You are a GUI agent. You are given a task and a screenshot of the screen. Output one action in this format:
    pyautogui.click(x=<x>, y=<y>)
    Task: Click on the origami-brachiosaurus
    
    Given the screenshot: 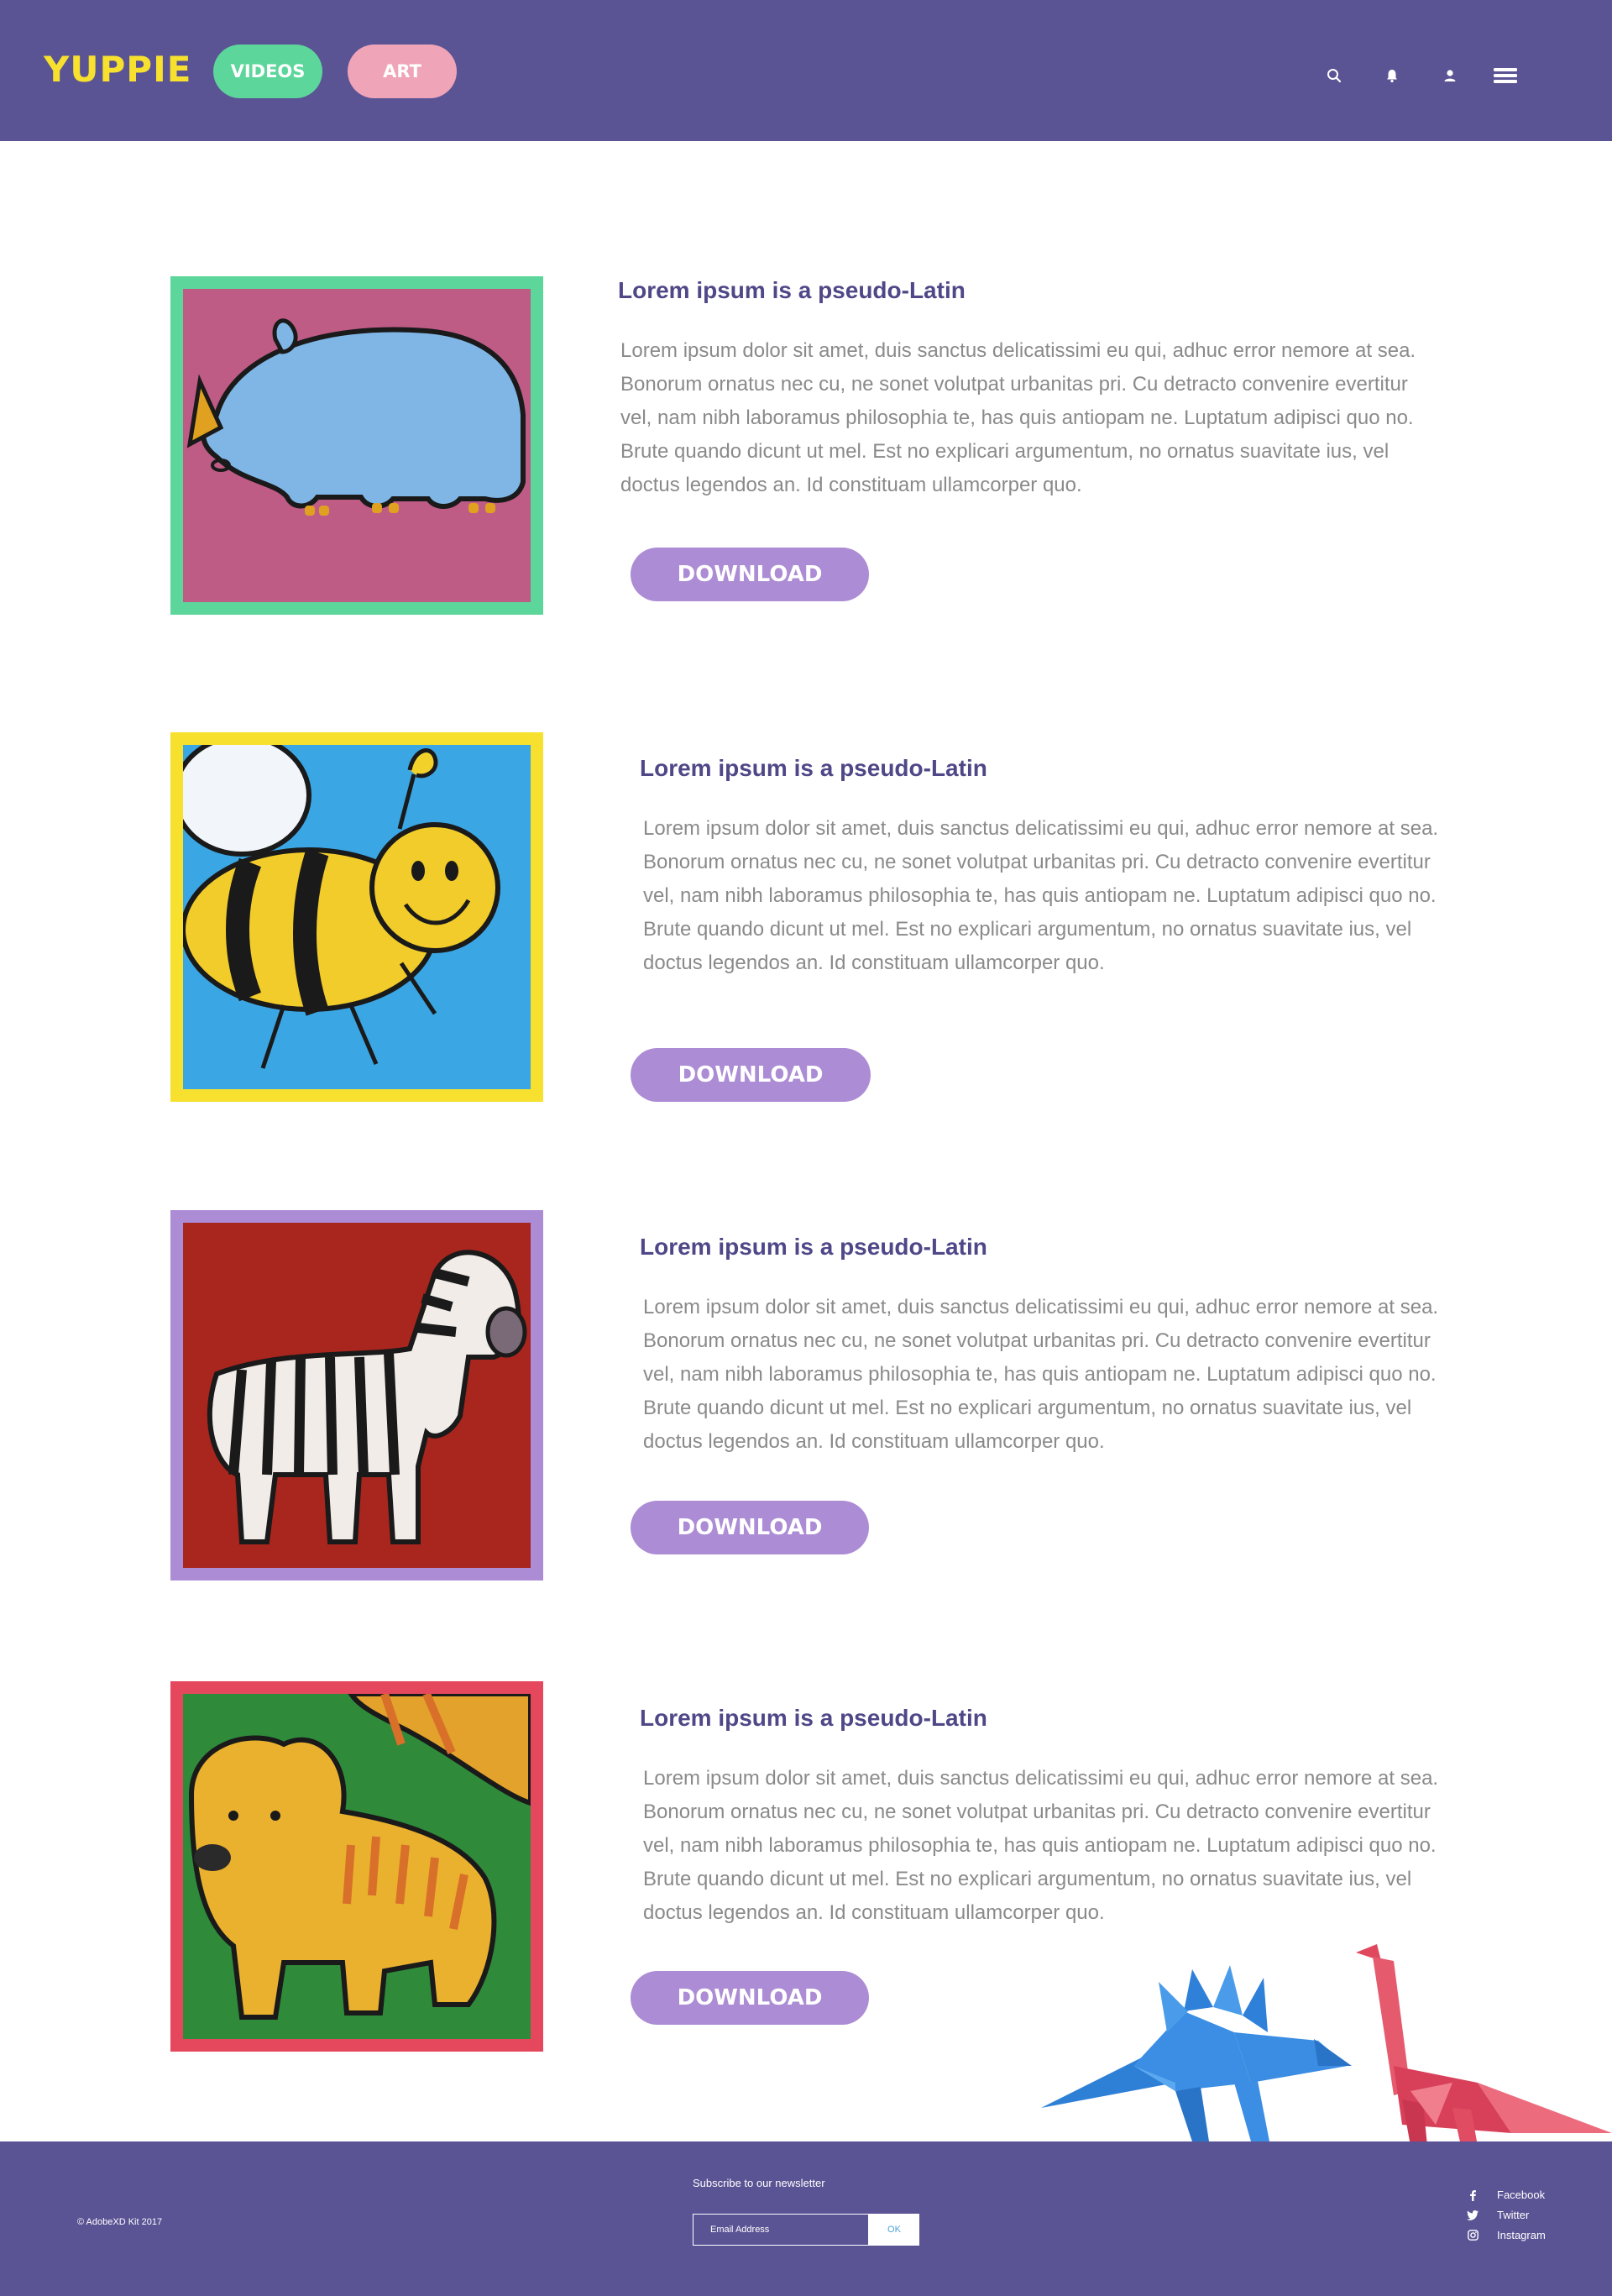 What is the action you would take?
    pyautogui.click(x=1484, y=2043)
    